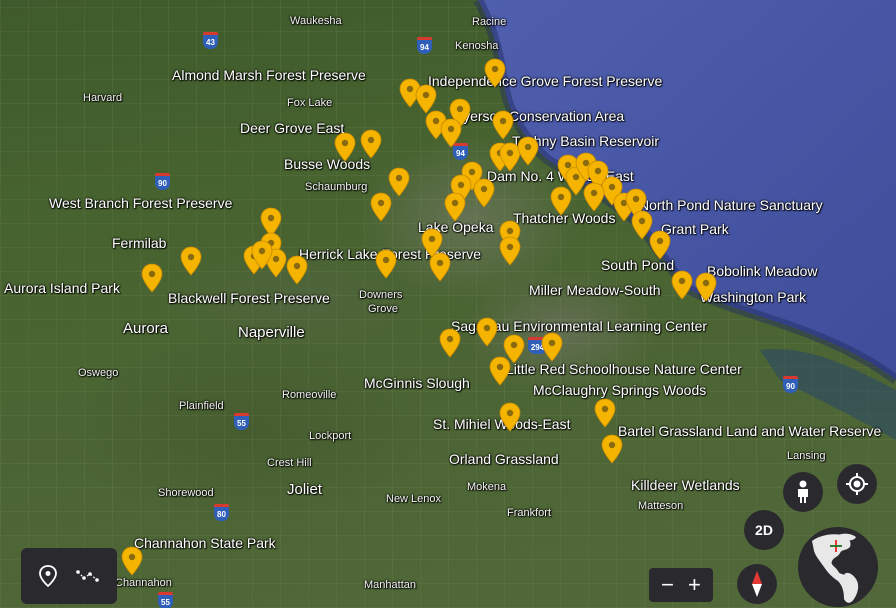 The height and width of the screenshot is (608, 896). I want to click on location-pin-icon, so click(48, 576).